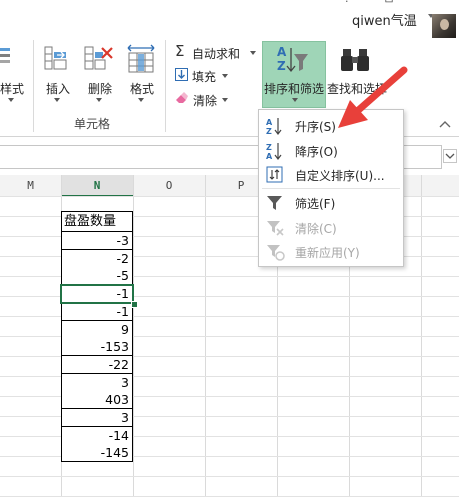  Describe the element at coordinates (444, 26) in the screenshot. I see `avatar` at that location.